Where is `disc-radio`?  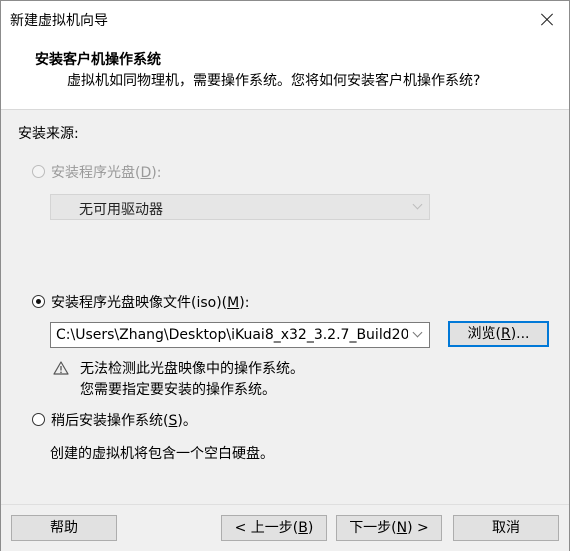
disc-radio is located at coordinates (38, 171).